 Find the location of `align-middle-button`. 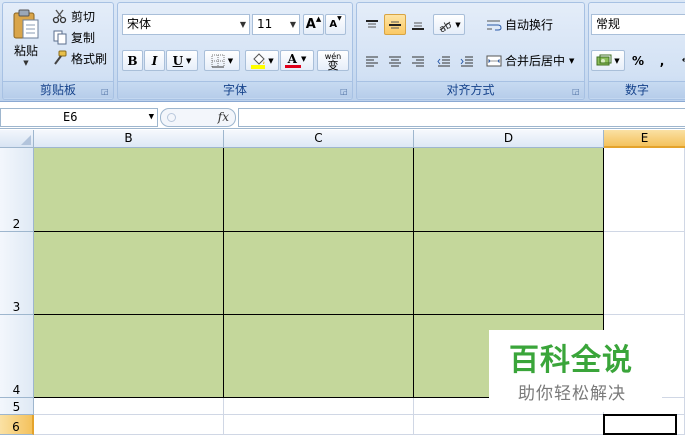

align-middle-button is located at coordinates (395, 24).